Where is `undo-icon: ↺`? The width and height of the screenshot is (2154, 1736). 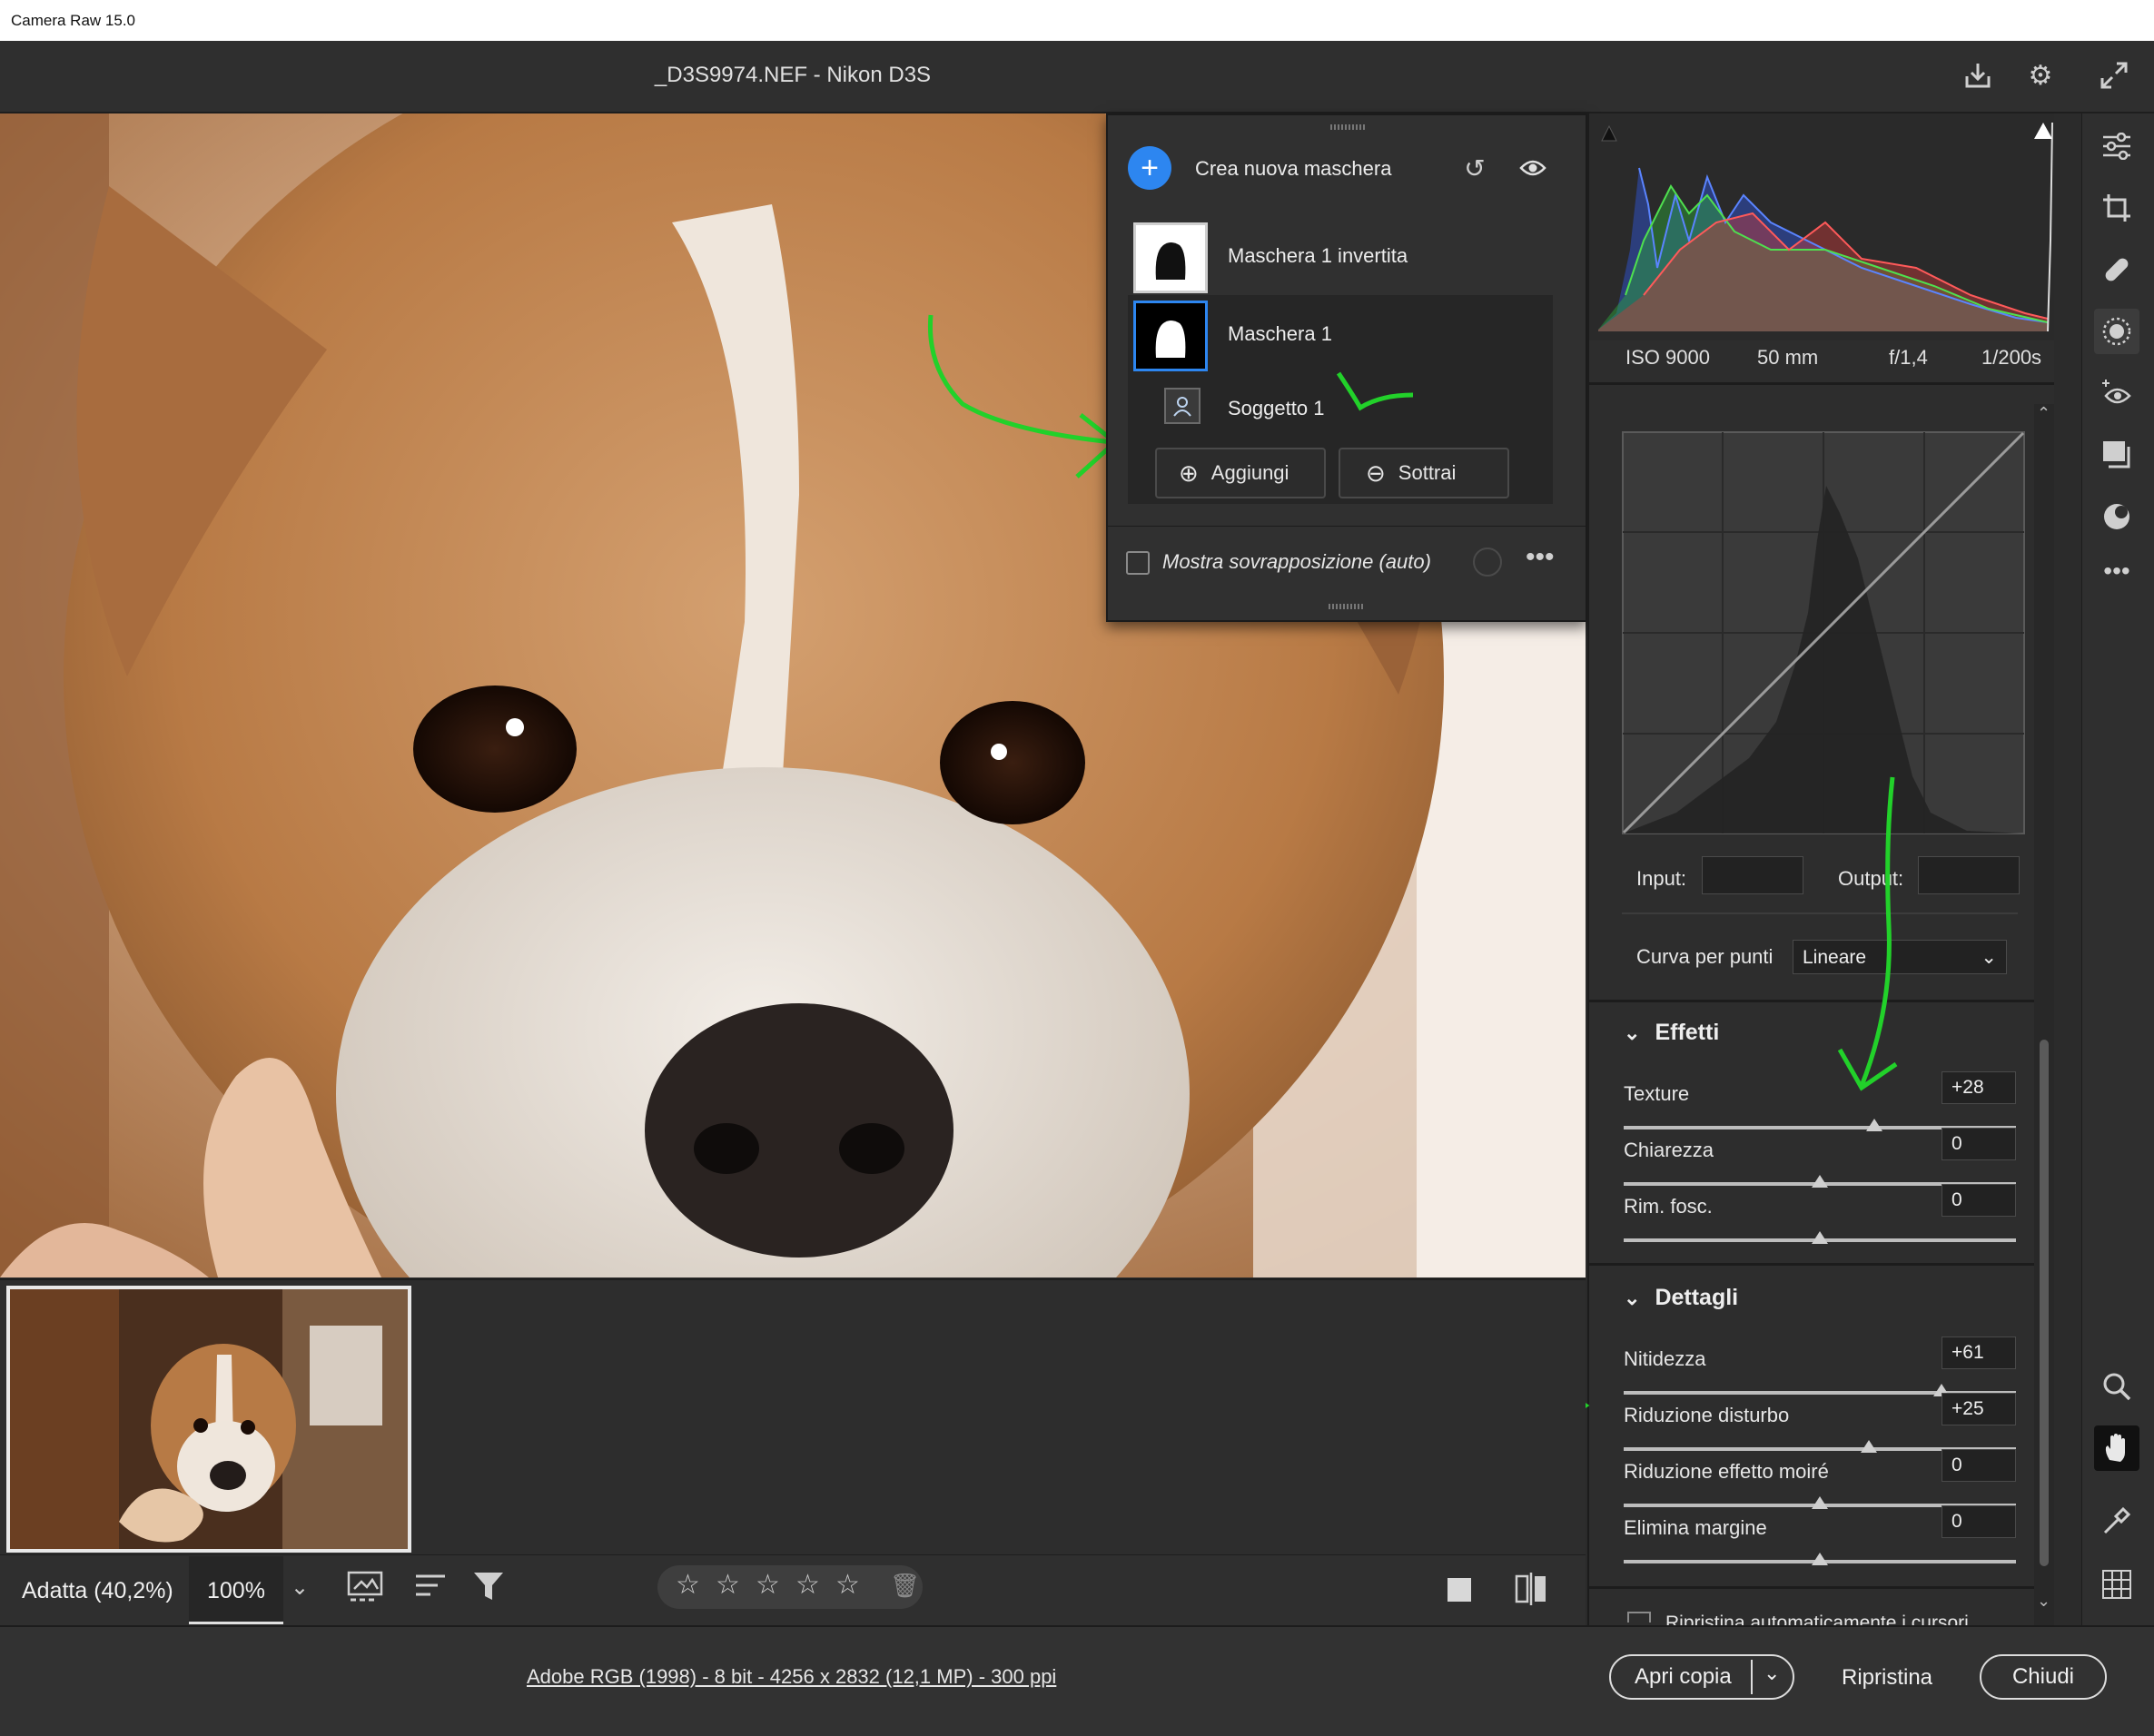
undo-icon: ↺ is located at coordinates (1475, 168).